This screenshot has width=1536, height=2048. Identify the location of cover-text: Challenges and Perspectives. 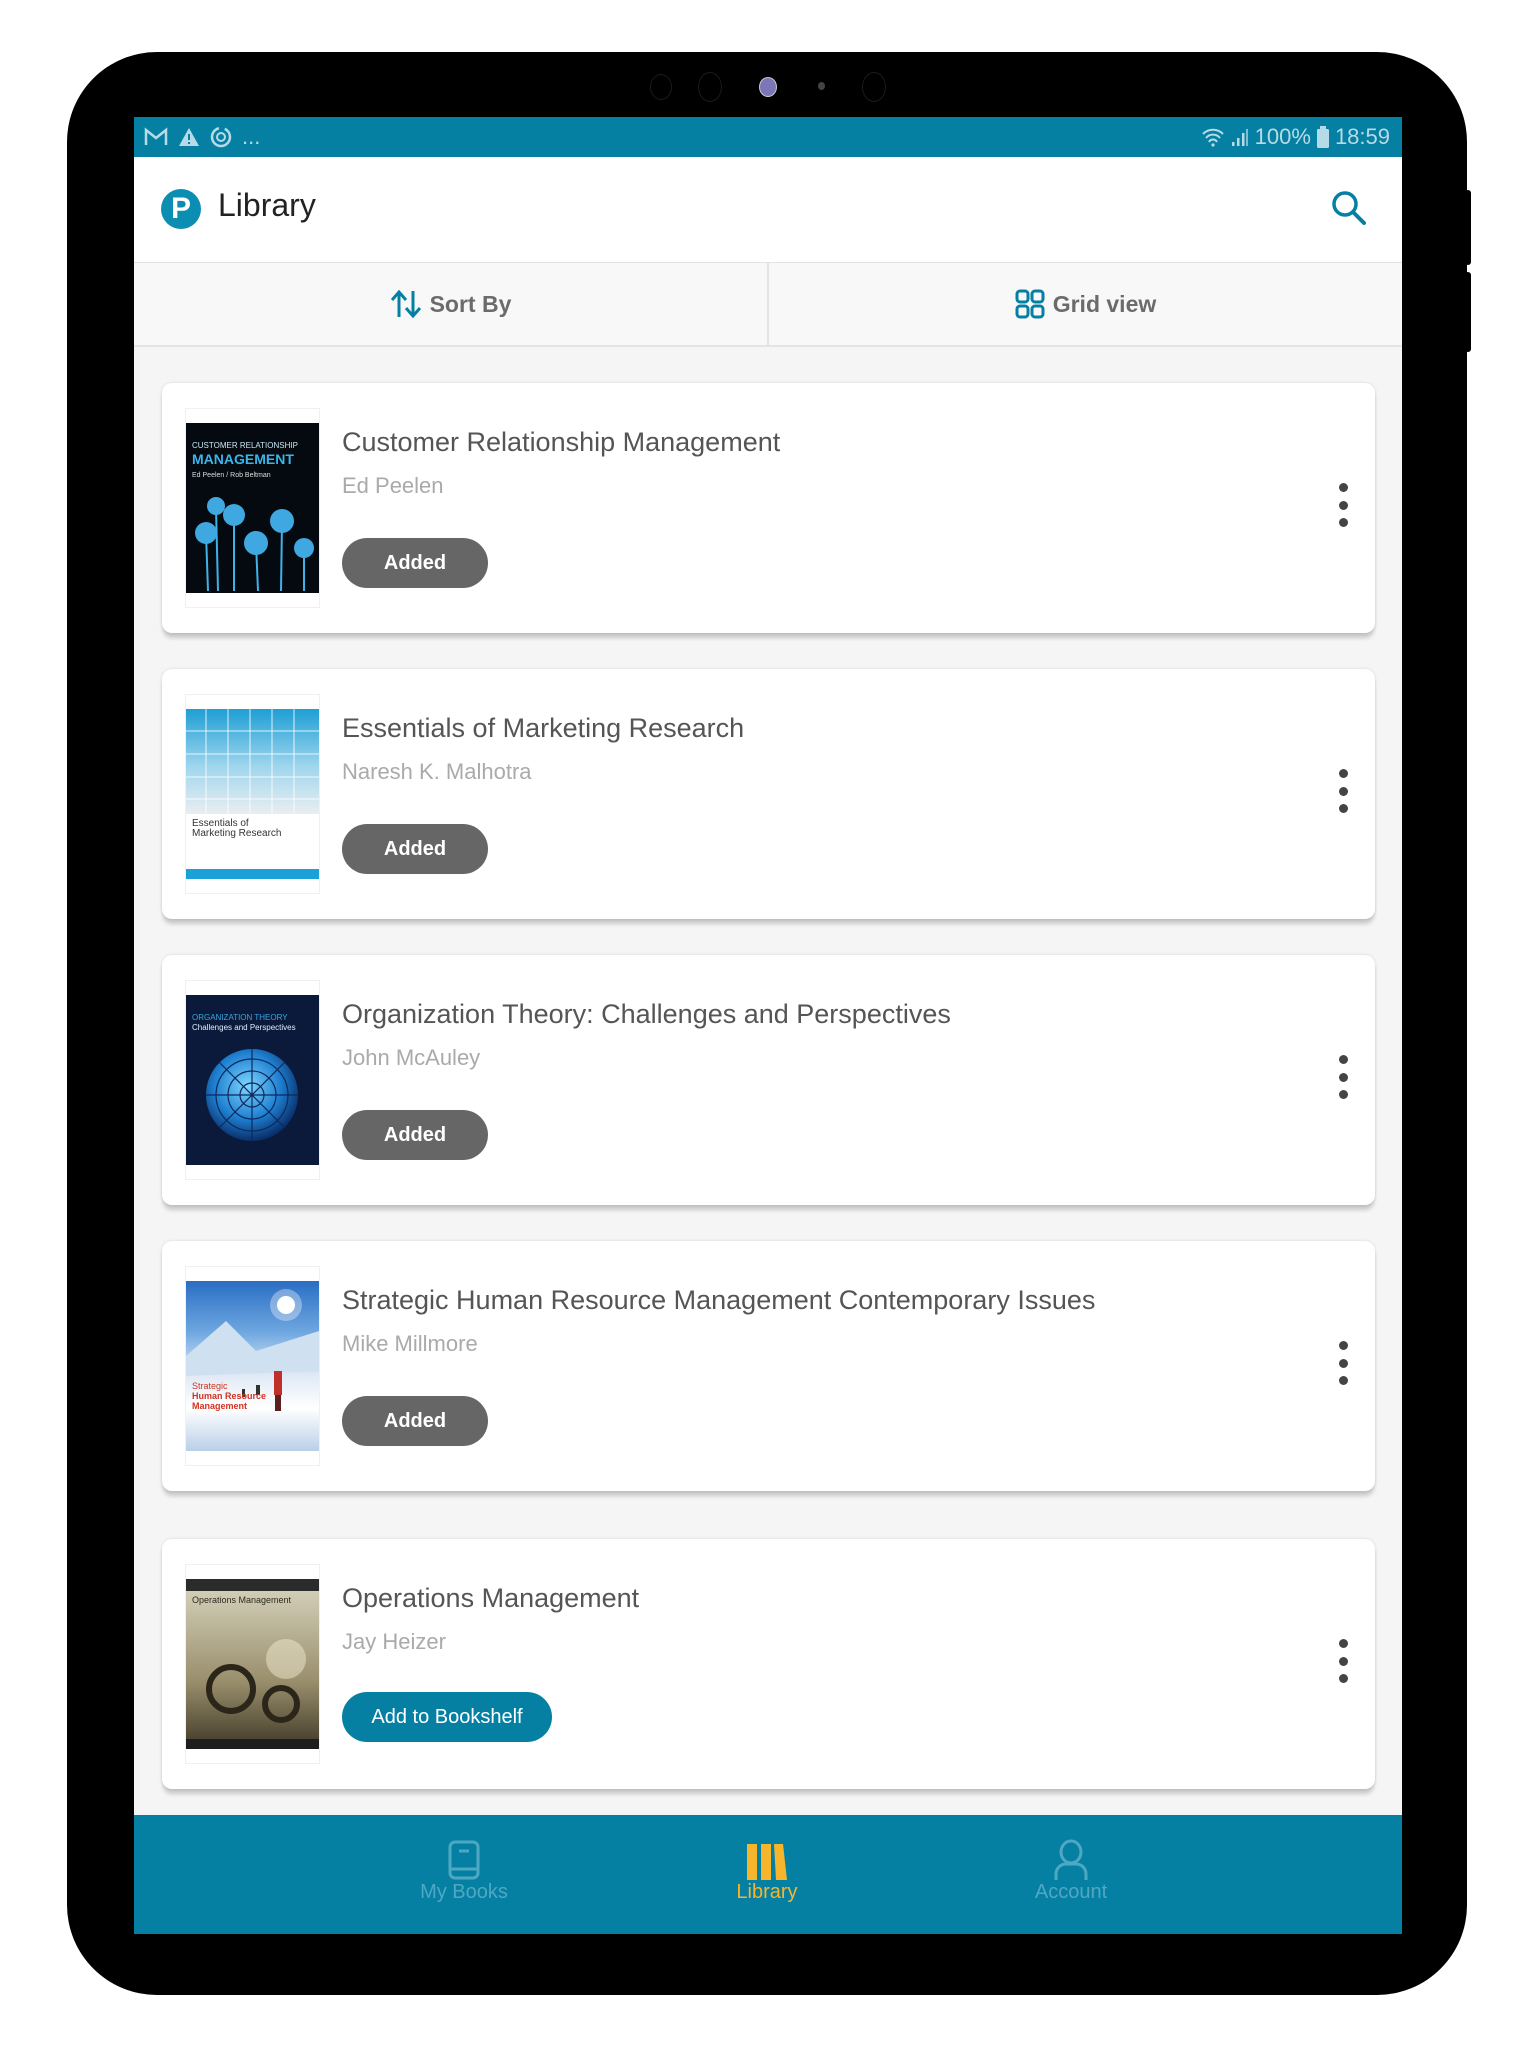
(244, 1027).